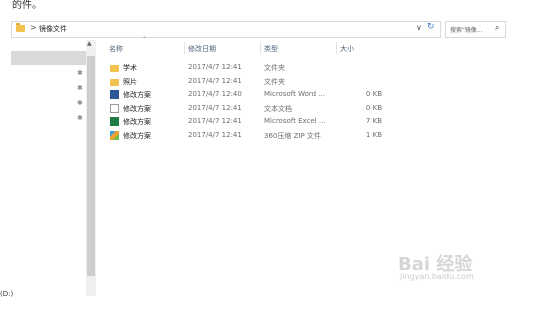 The height and width of the screenshot is (309, 534). I want to click on word-document-icon, so click(114, 94).